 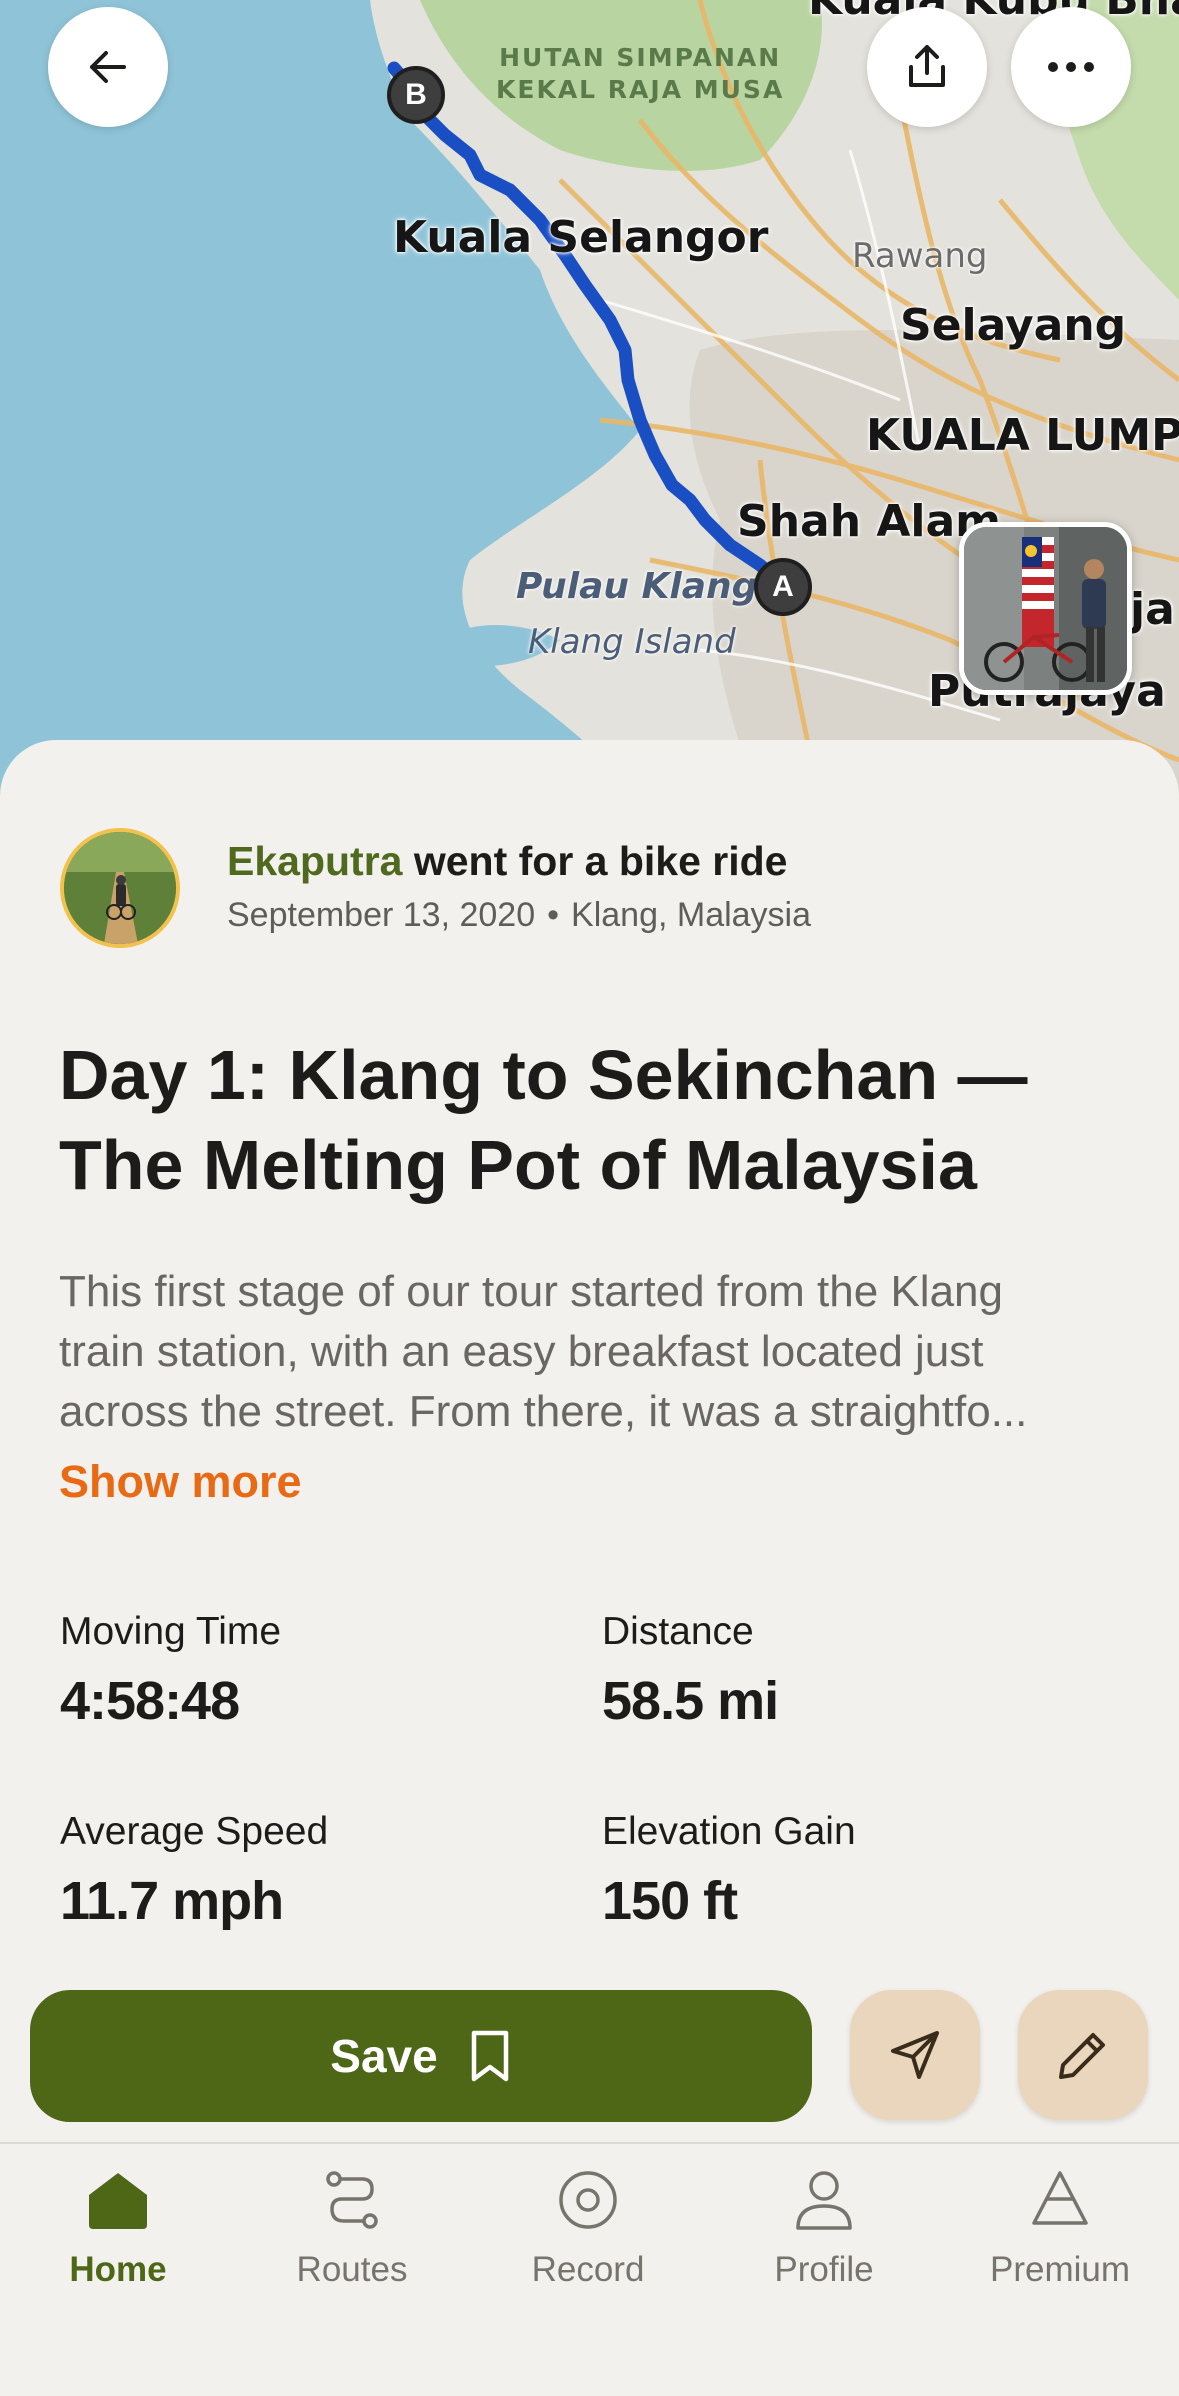 What do you see at coordinates (1013, 325) in the screenshot?
I see `map-label-selayang: Selayang` at bounding box center [1013, 325].